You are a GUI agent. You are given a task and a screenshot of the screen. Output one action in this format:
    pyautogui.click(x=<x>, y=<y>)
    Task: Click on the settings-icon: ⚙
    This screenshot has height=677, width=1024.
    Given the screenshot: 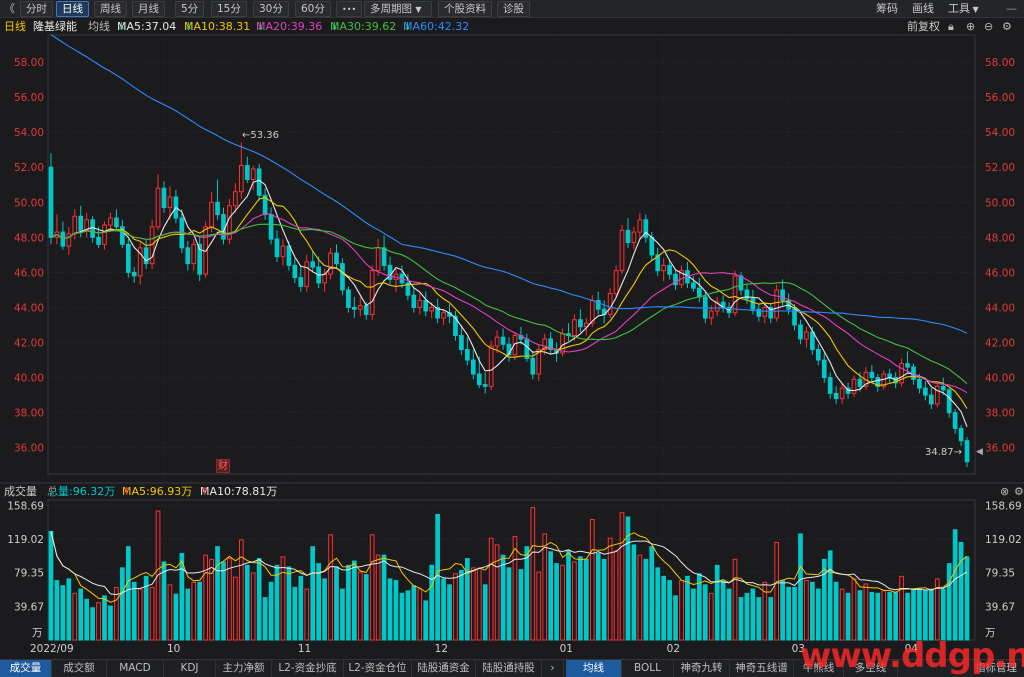 What is the action you would take?
    pyautogui.click(x=1019, y=492)
    